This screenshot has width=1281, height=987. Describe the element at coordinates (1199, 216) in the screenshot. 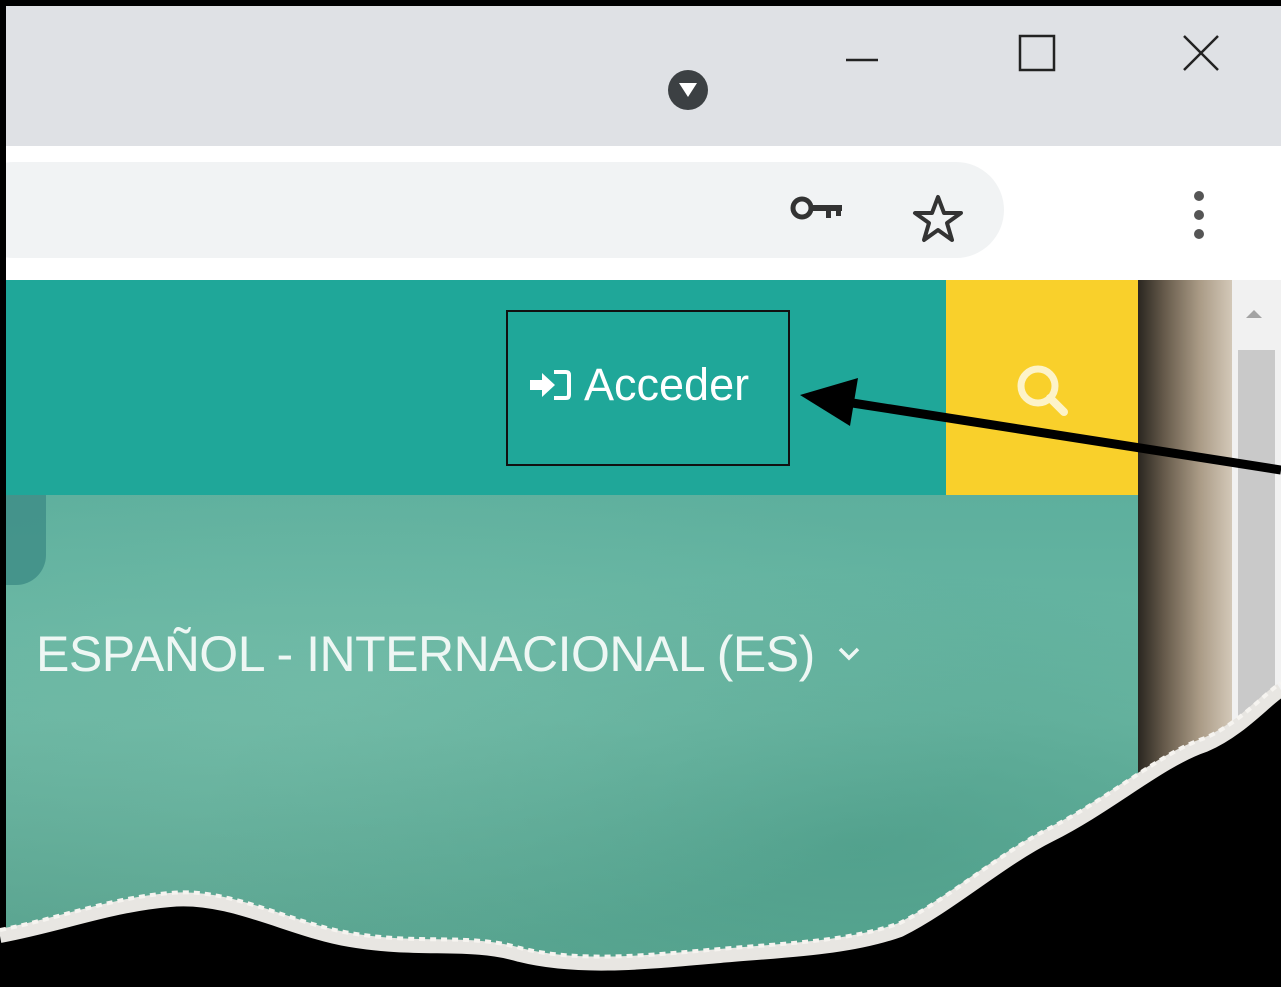

I see `menu-icon` at that location.